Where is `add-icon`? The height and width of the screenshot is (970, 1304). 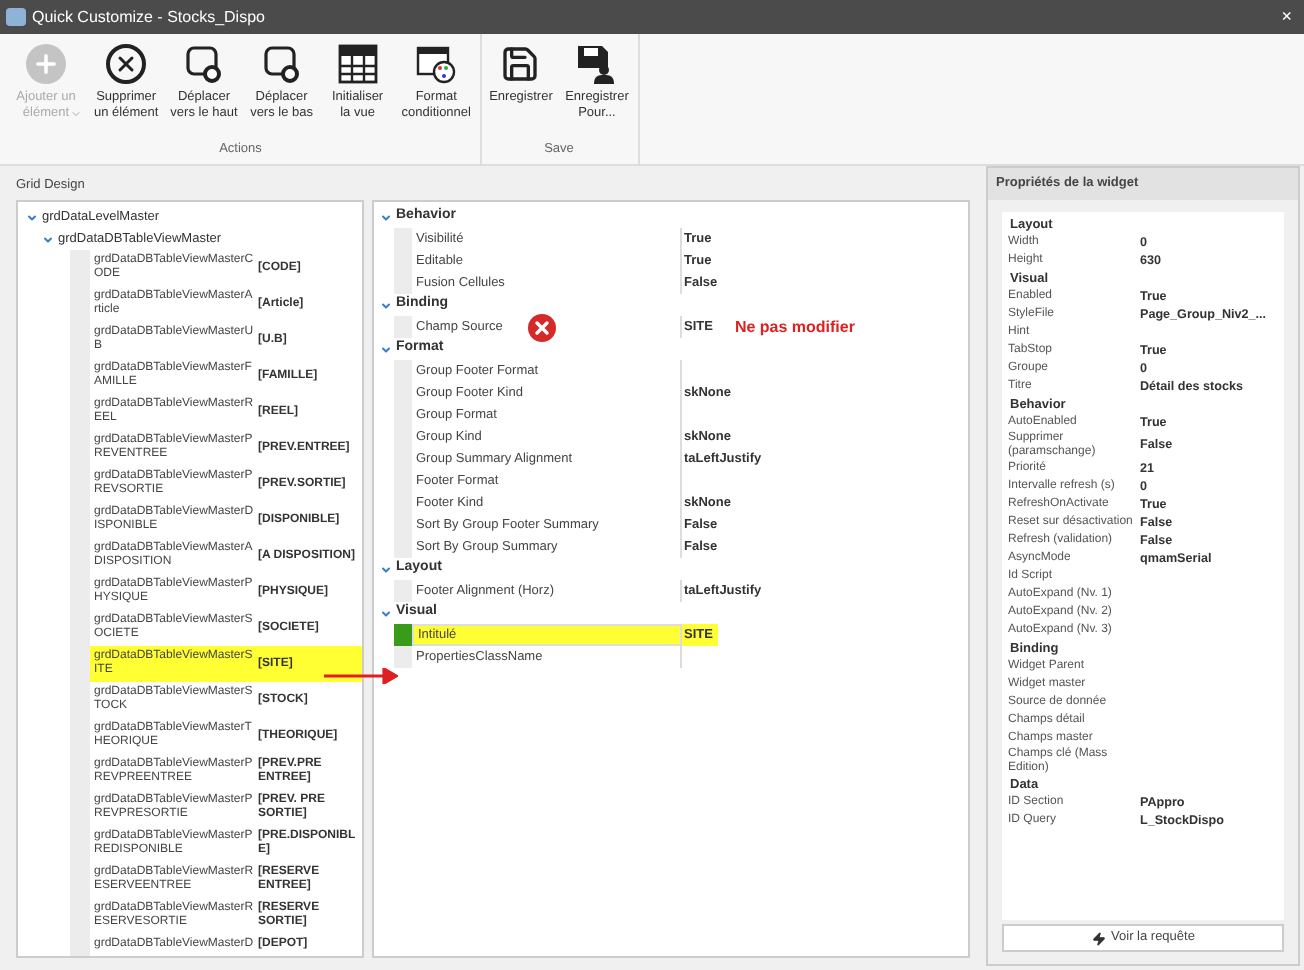
add-icon is located at coordinates (46, 64).